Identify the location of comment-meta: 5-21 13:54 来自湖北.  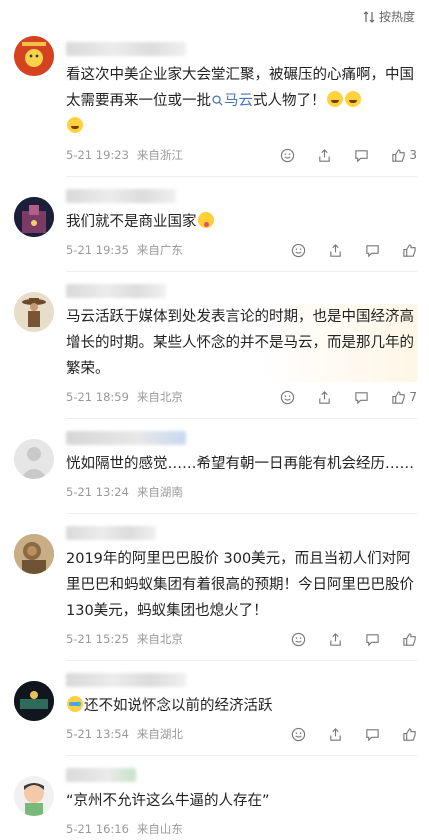
(241, 734).